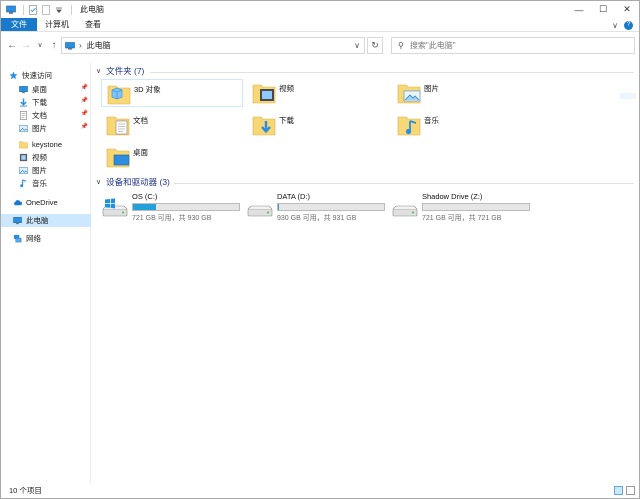 This screenshot has width=640, height=499. What do you see at coordinates (23, 157) in the screenshot?
I see `videos-icon` at bounding box center [23, 157].